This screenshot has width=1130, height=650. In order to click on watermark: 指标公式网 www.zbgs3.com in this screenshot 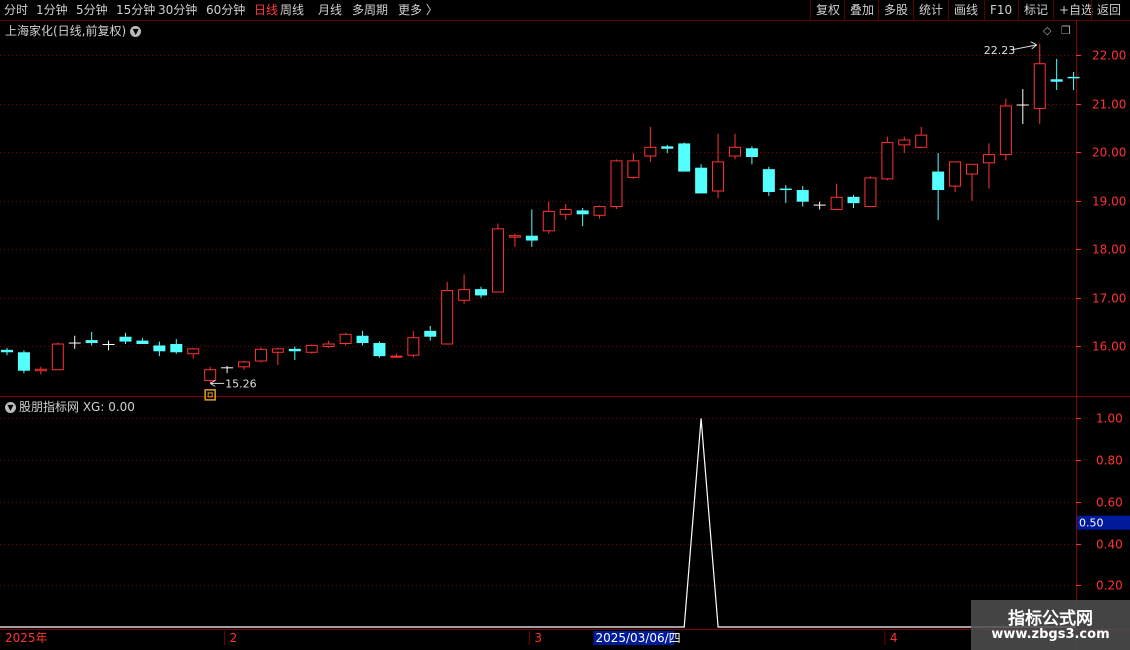, I will do `click(1050, 625)`.